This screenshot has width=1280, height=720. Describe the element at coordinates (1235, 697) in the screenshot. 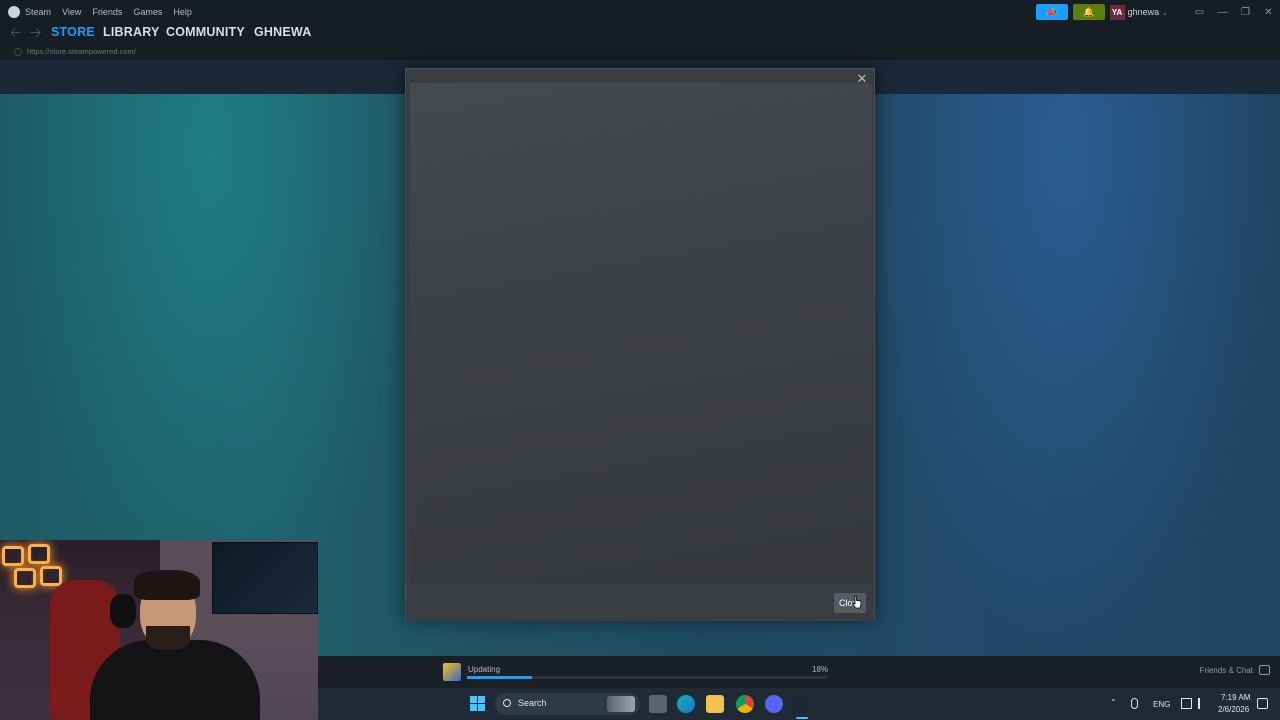

I see `clock-time: 7:19 AM` at that location.